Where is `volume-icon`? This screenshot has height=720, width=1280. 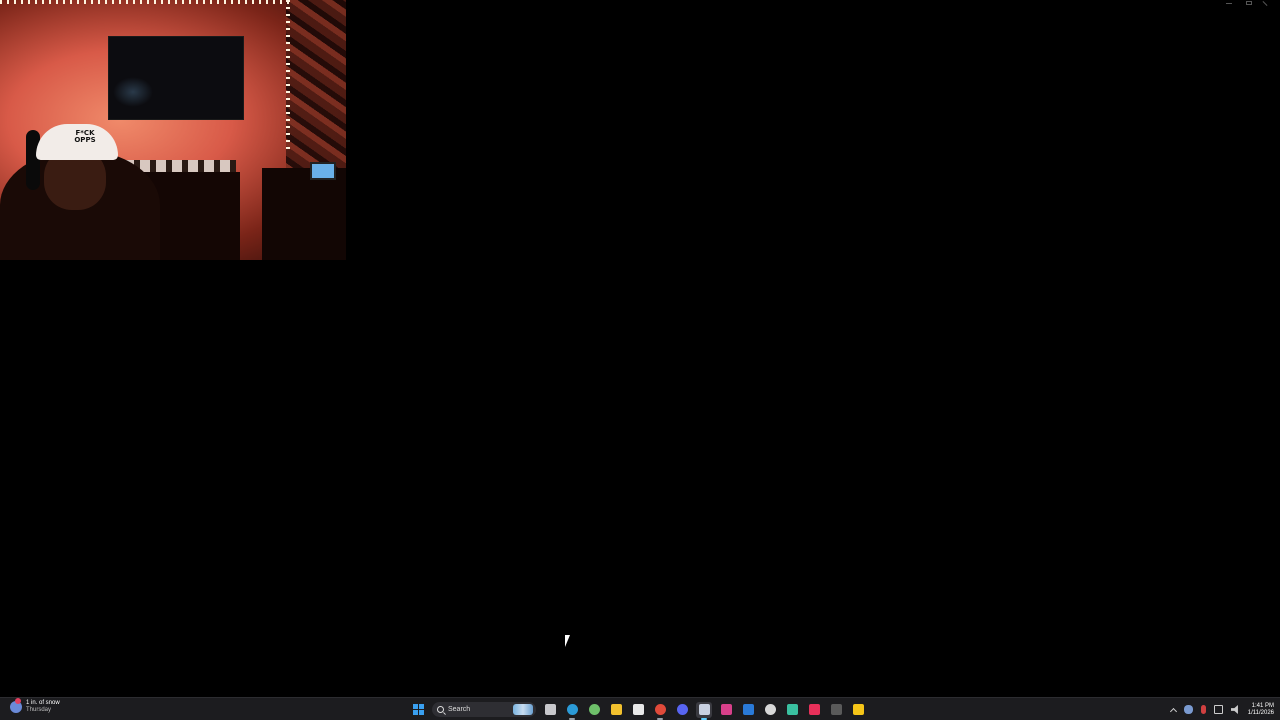 volume-icon is located at coordinates (1234, 709).